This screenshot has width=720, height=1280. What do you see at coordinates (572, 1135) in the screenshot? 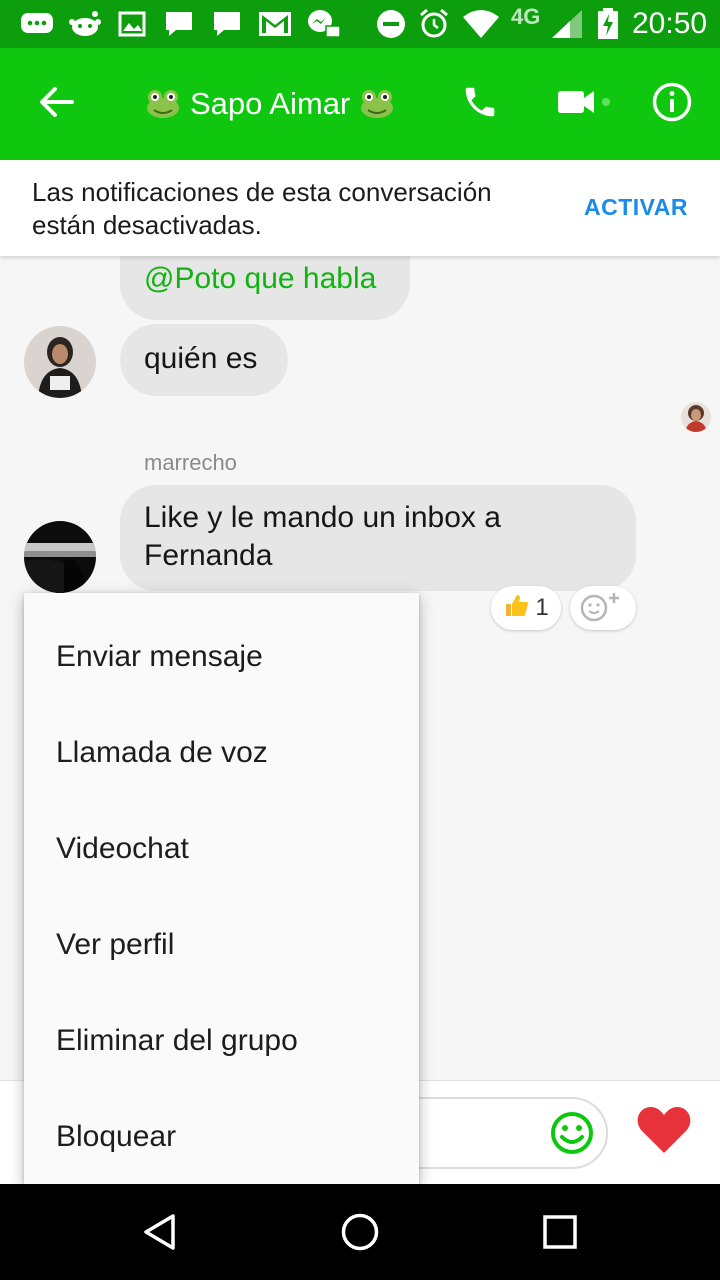
I see `smiley-icon` at bounding box center [572, 1135].